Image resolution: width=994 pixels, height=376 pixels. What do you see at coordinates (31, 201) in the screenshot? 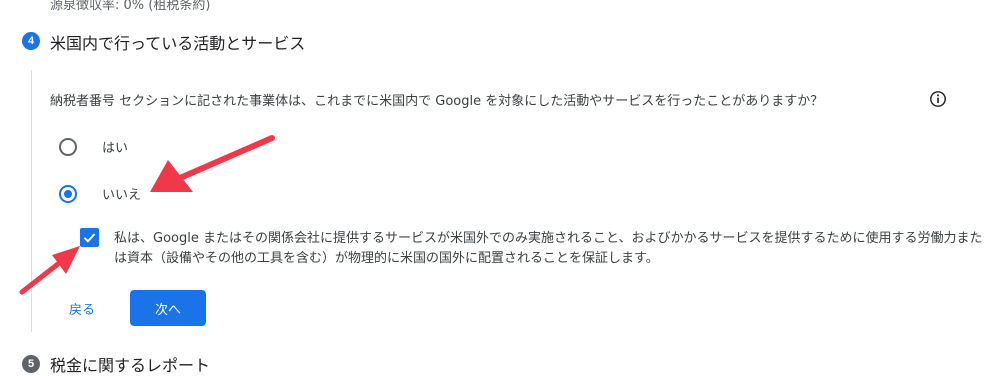
I see `step-rail` at bounding box center [31, 201].